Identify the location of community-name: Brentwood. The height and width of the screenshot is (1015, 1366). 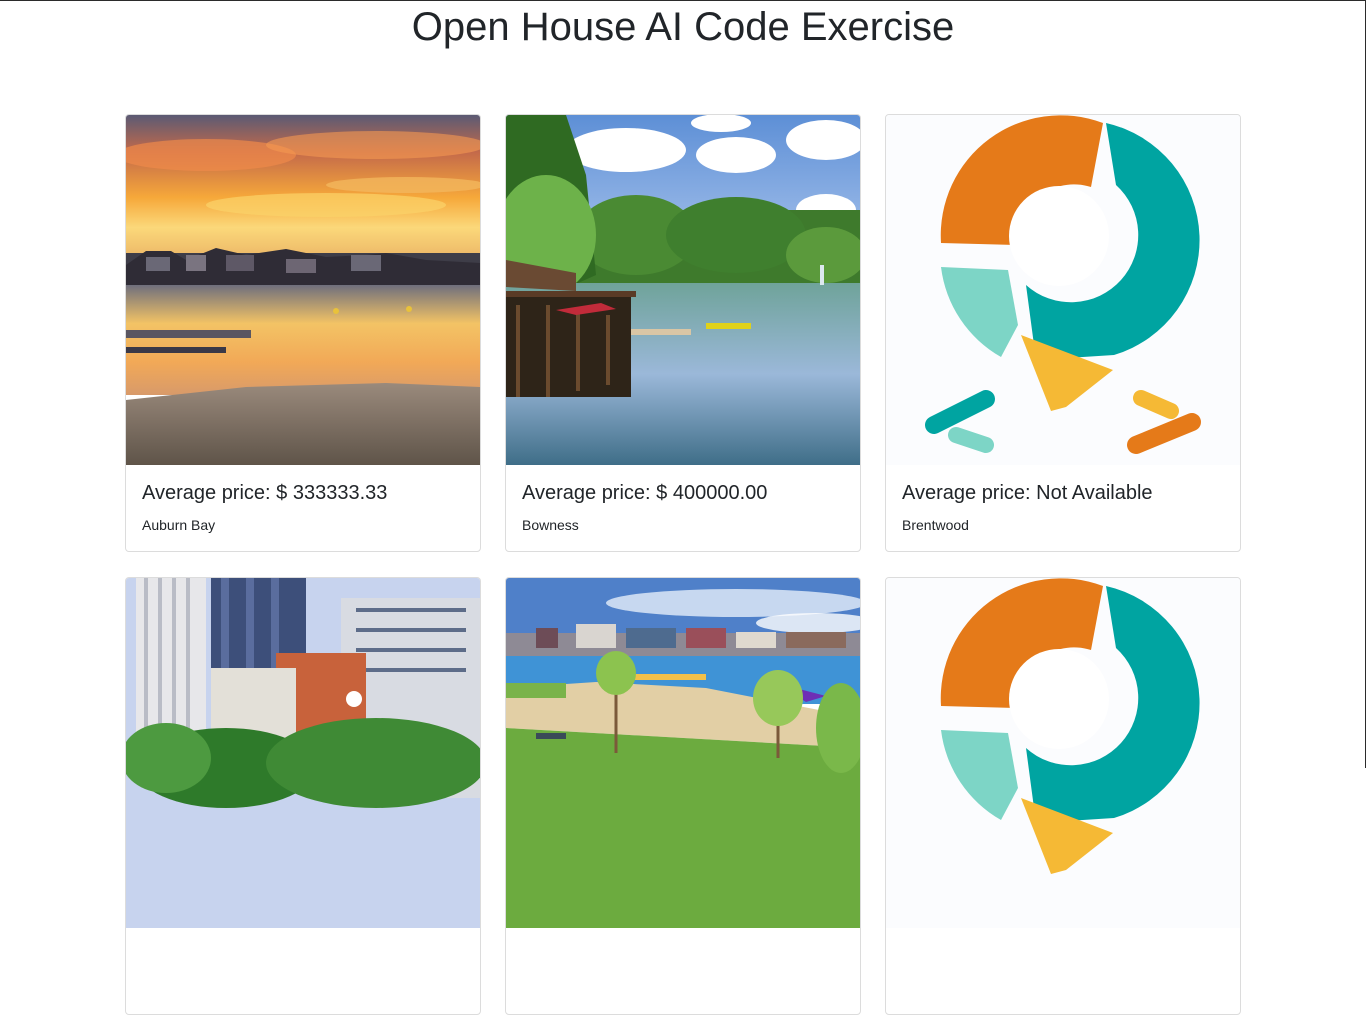
(935, 525).